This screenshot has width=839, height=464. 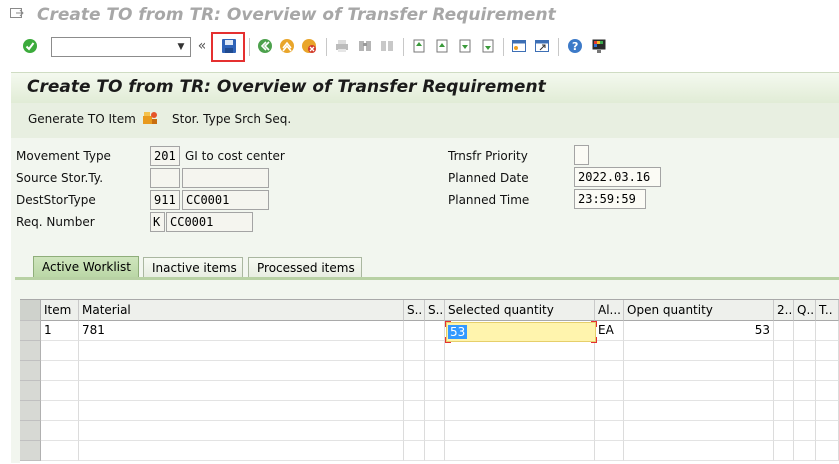 I want to click on column-header-selected-quantity: Selected quantity, so click(x=520, y=310).